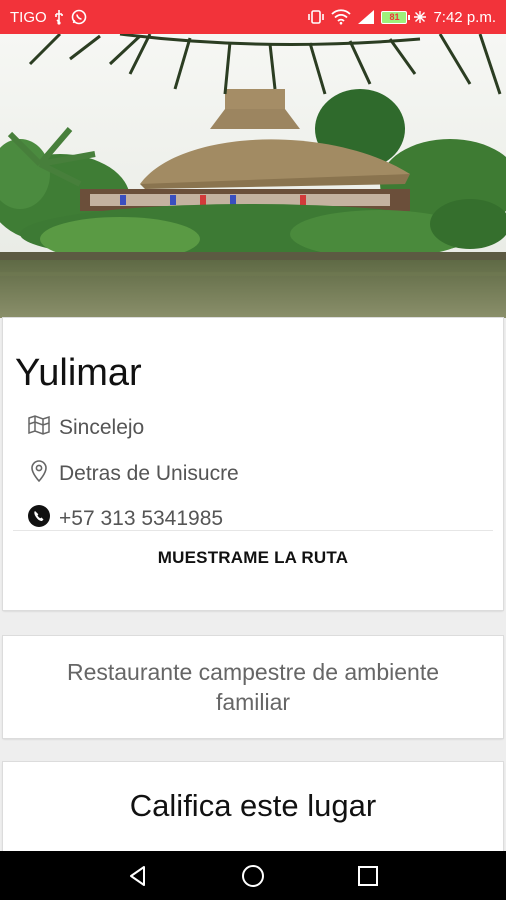 Image resolution: width=506 pixels, height=900 pixels. I want to click on whatsapp-icon, so click(79, 17).